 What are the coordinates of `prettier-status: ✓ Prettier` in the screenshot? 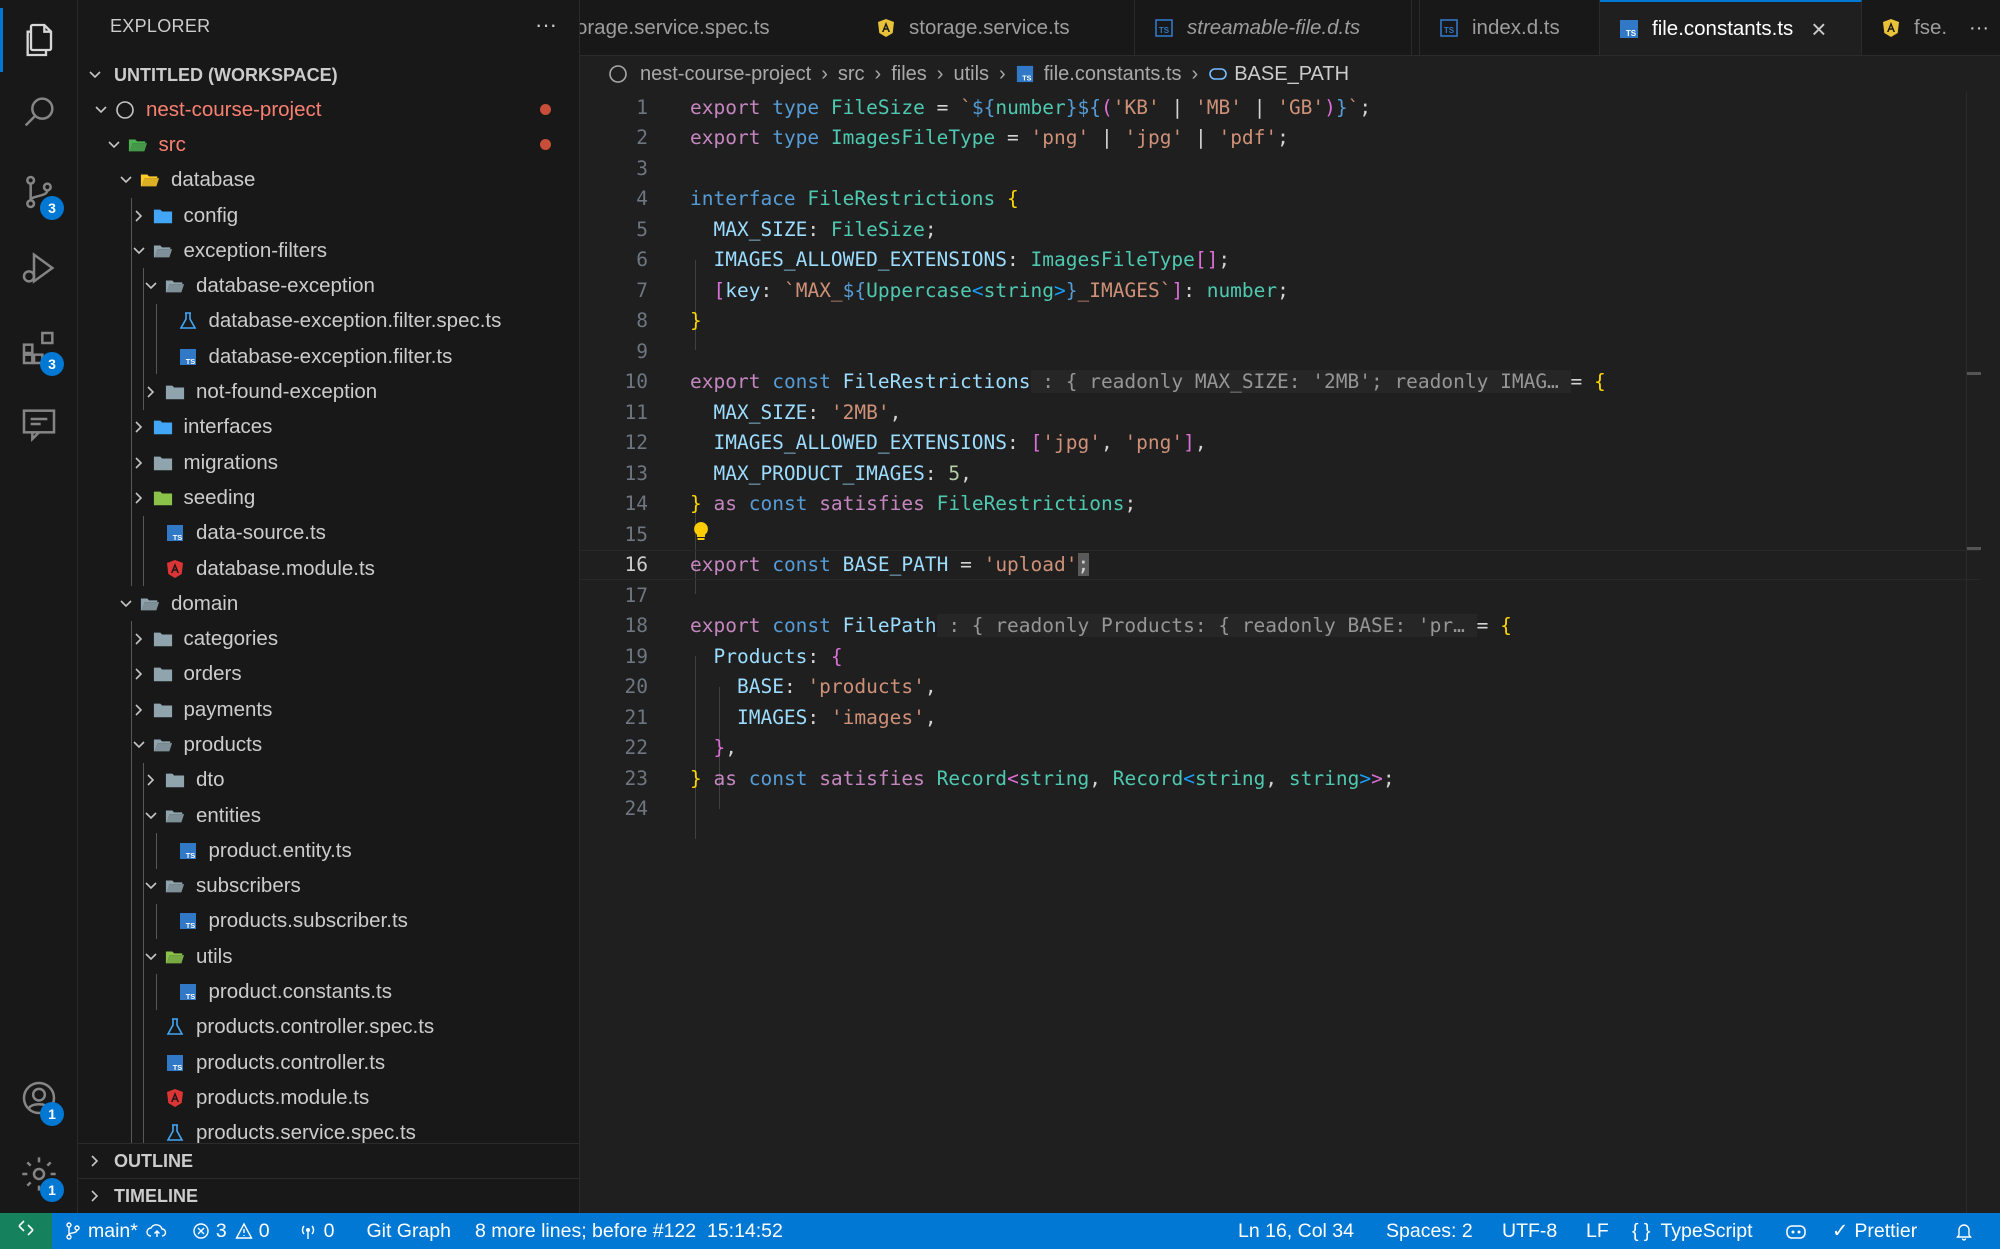 It's located at (1874, 1231).